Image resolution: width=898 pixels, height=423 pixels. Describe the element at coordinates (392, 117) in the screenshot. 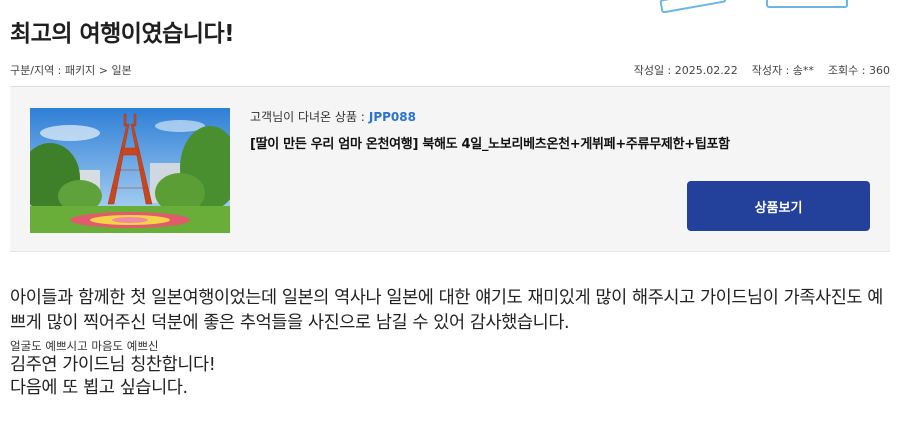

I see `product-code: JPP088` at that location.